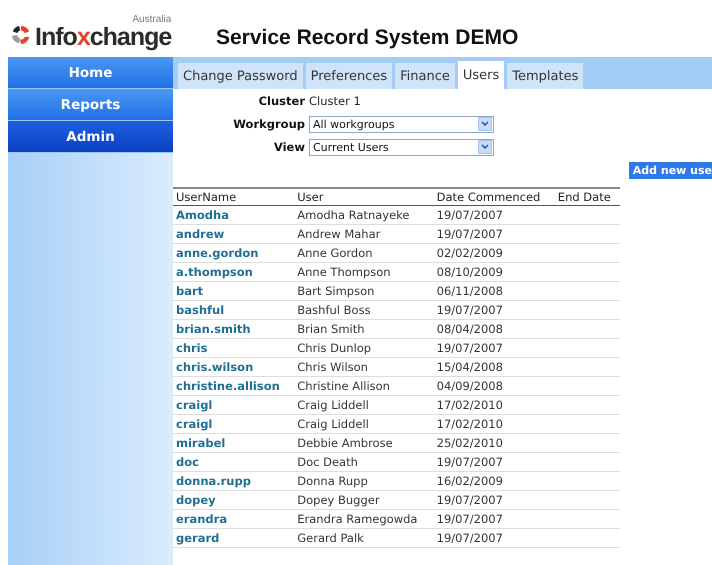 This screenshot has width=712, height=565. What do you see at coordinates (213, 481) in the screenshot?
I see `username-link: donna.rupp` at bounding box center [213, 481].